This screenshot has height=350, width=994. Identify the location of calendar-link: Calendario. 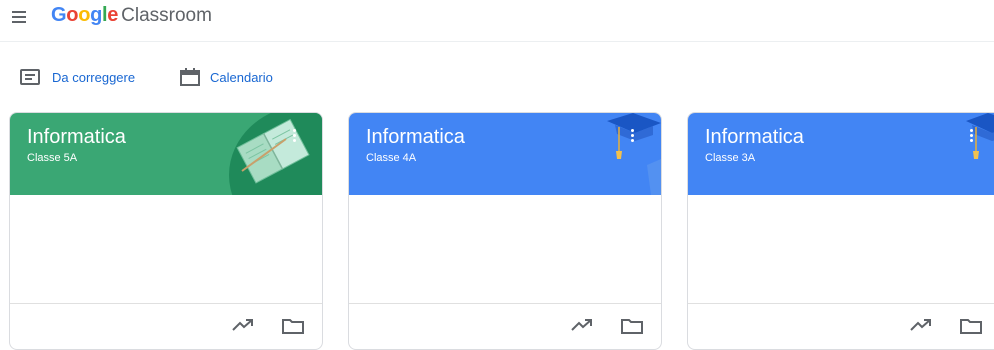
(226, 77).